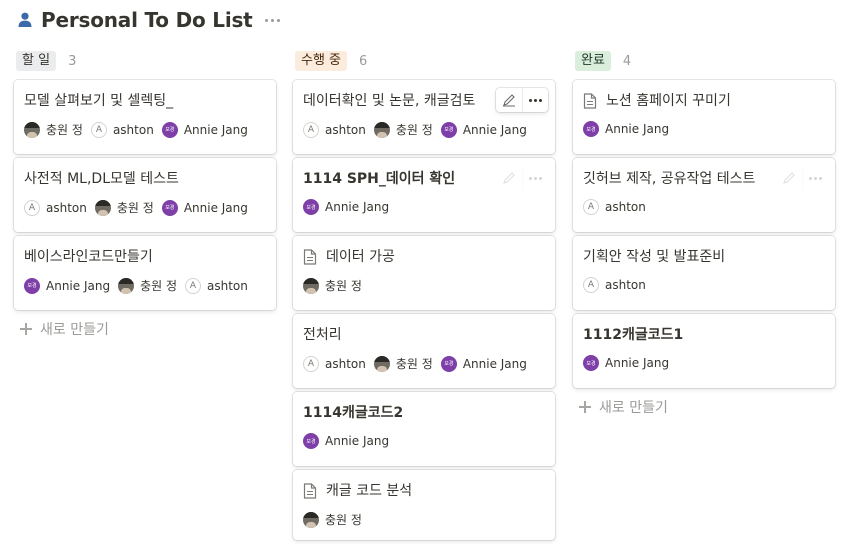 This screenshot has width=842, height=544. Describe the element at coordinates (145, 117) in the screenshot. I see `board-card: 모델 살펴보기 및 셀렉팅_ 충원 정 Aashton 보경 Annie Jang` at that location.